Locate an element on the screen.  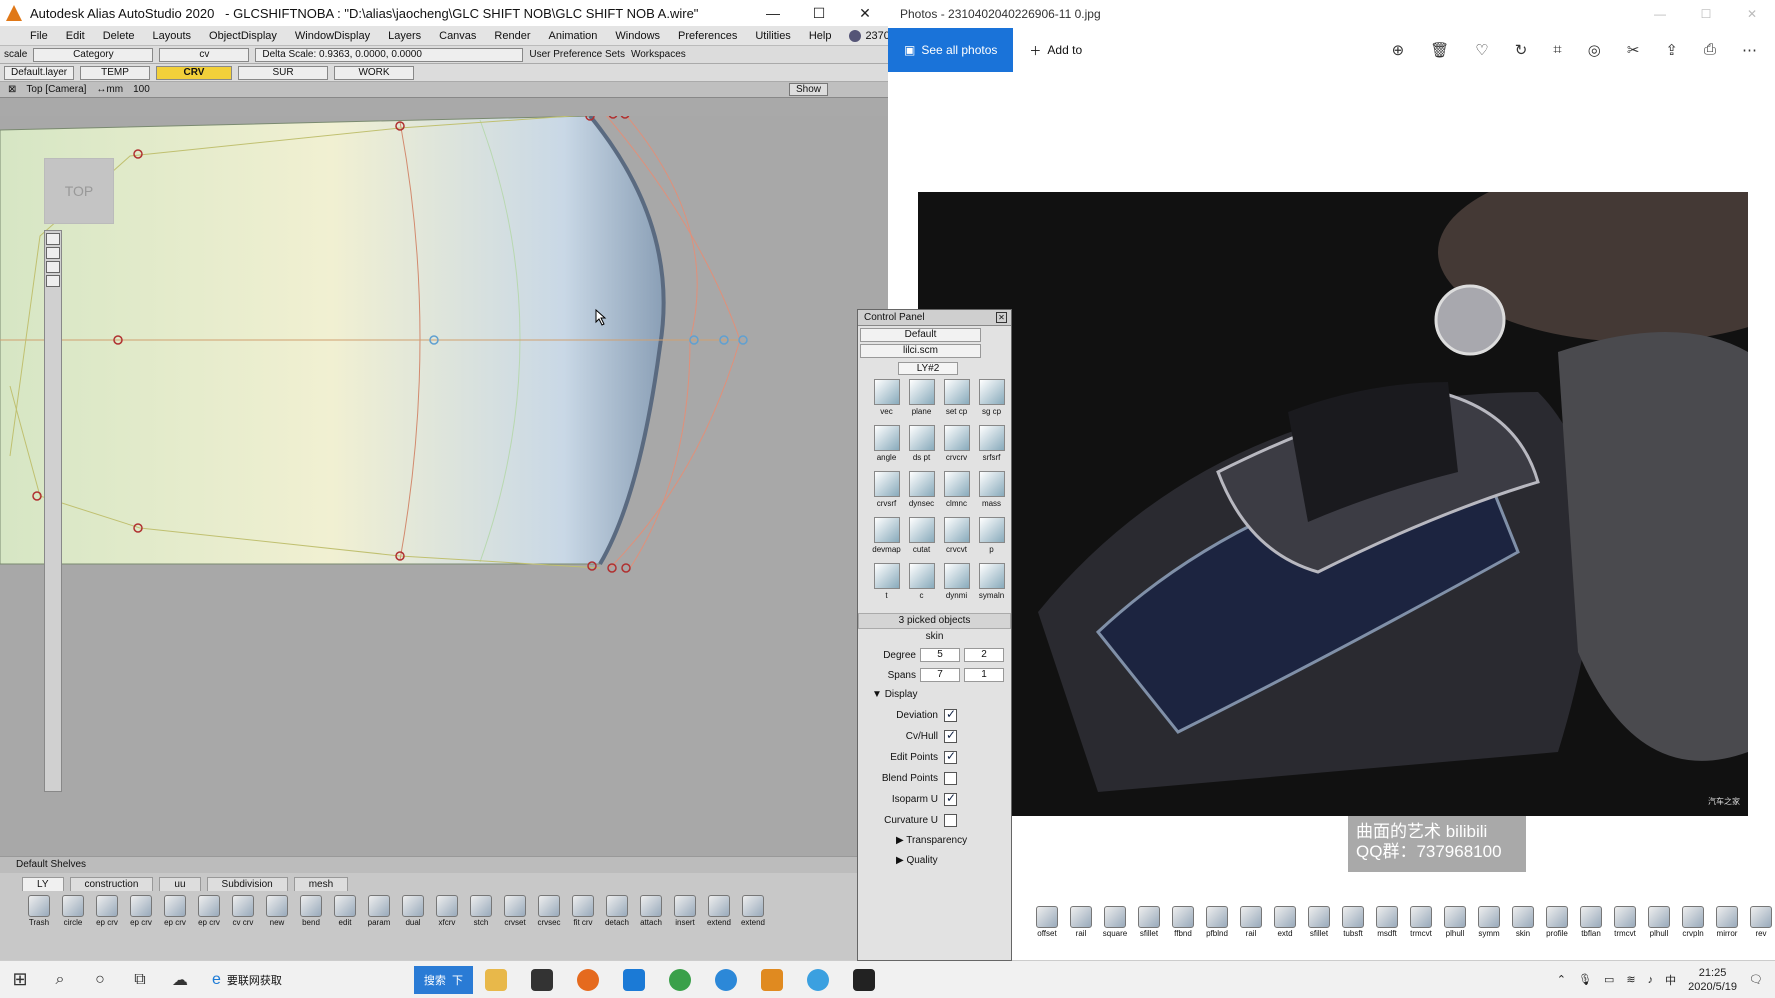
show-button: Show is located at coordinates (808, 89).